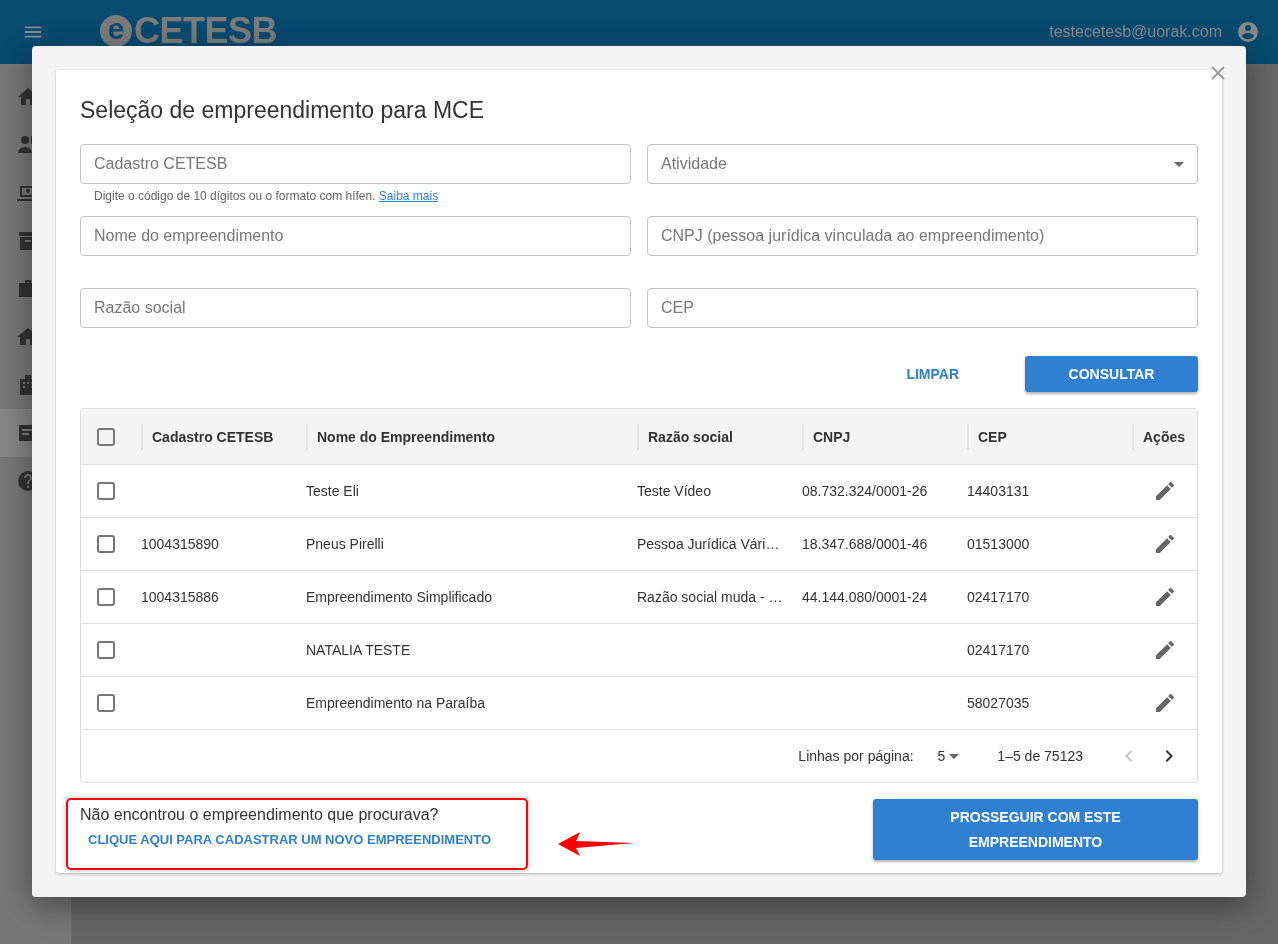  What do you see at coordinates (1035, 829) in the screenshot?
I see `proceed-button: PROSSEGUIR COM ESTE EMPREENDIMENTO` at bounding box center [1035, 829].